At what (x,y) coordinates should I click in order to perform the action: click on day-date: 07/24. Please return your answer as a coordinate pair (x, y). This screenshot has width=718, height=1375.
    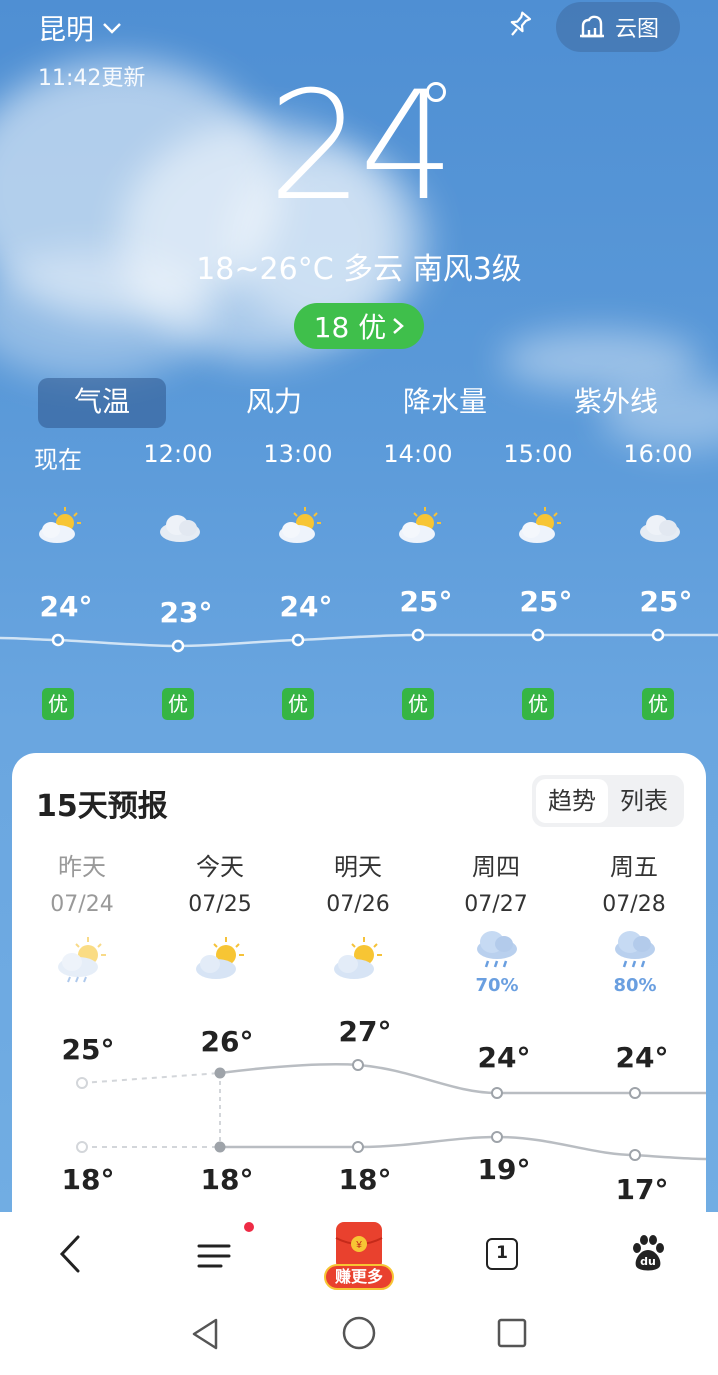
    Looking at the image, I should click on (82, 904).